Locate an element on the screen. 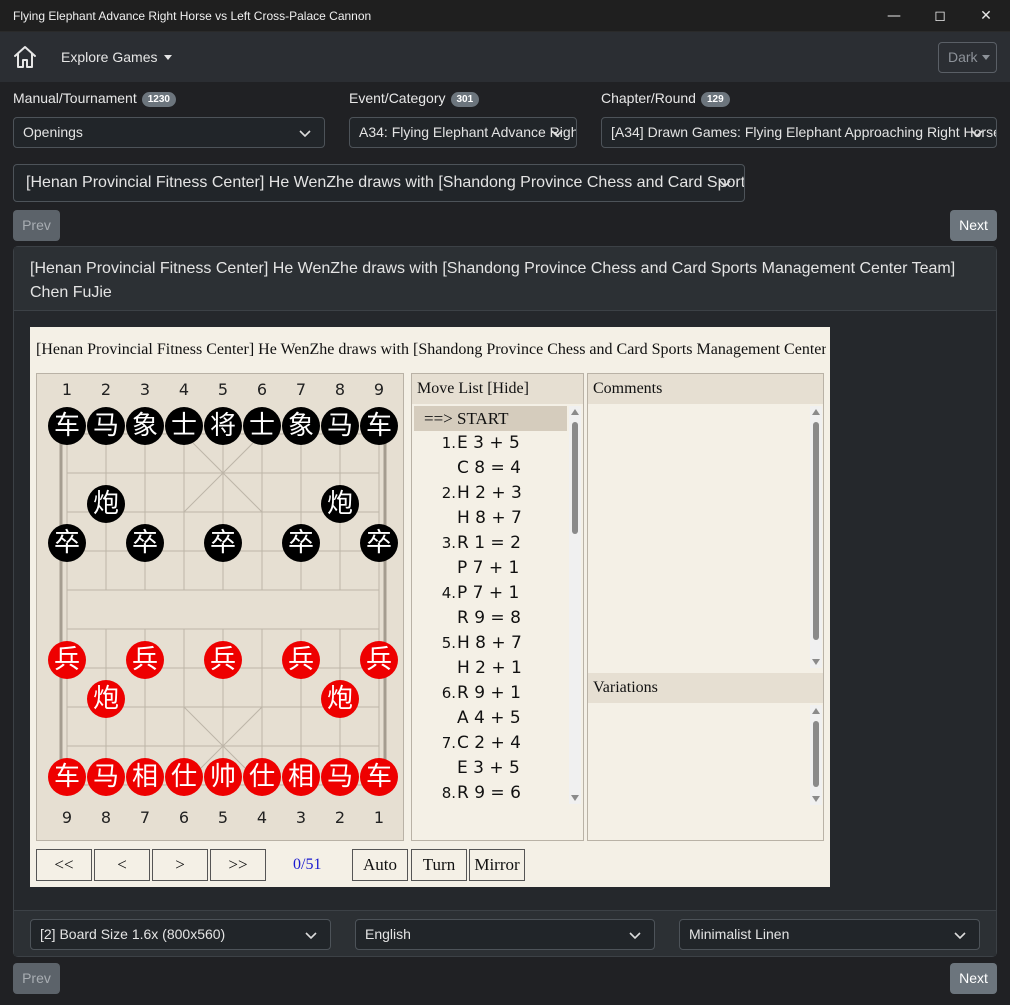 The image size is (1010, 1005). next-button-bottom: Next is located at coordinates (973, 978).